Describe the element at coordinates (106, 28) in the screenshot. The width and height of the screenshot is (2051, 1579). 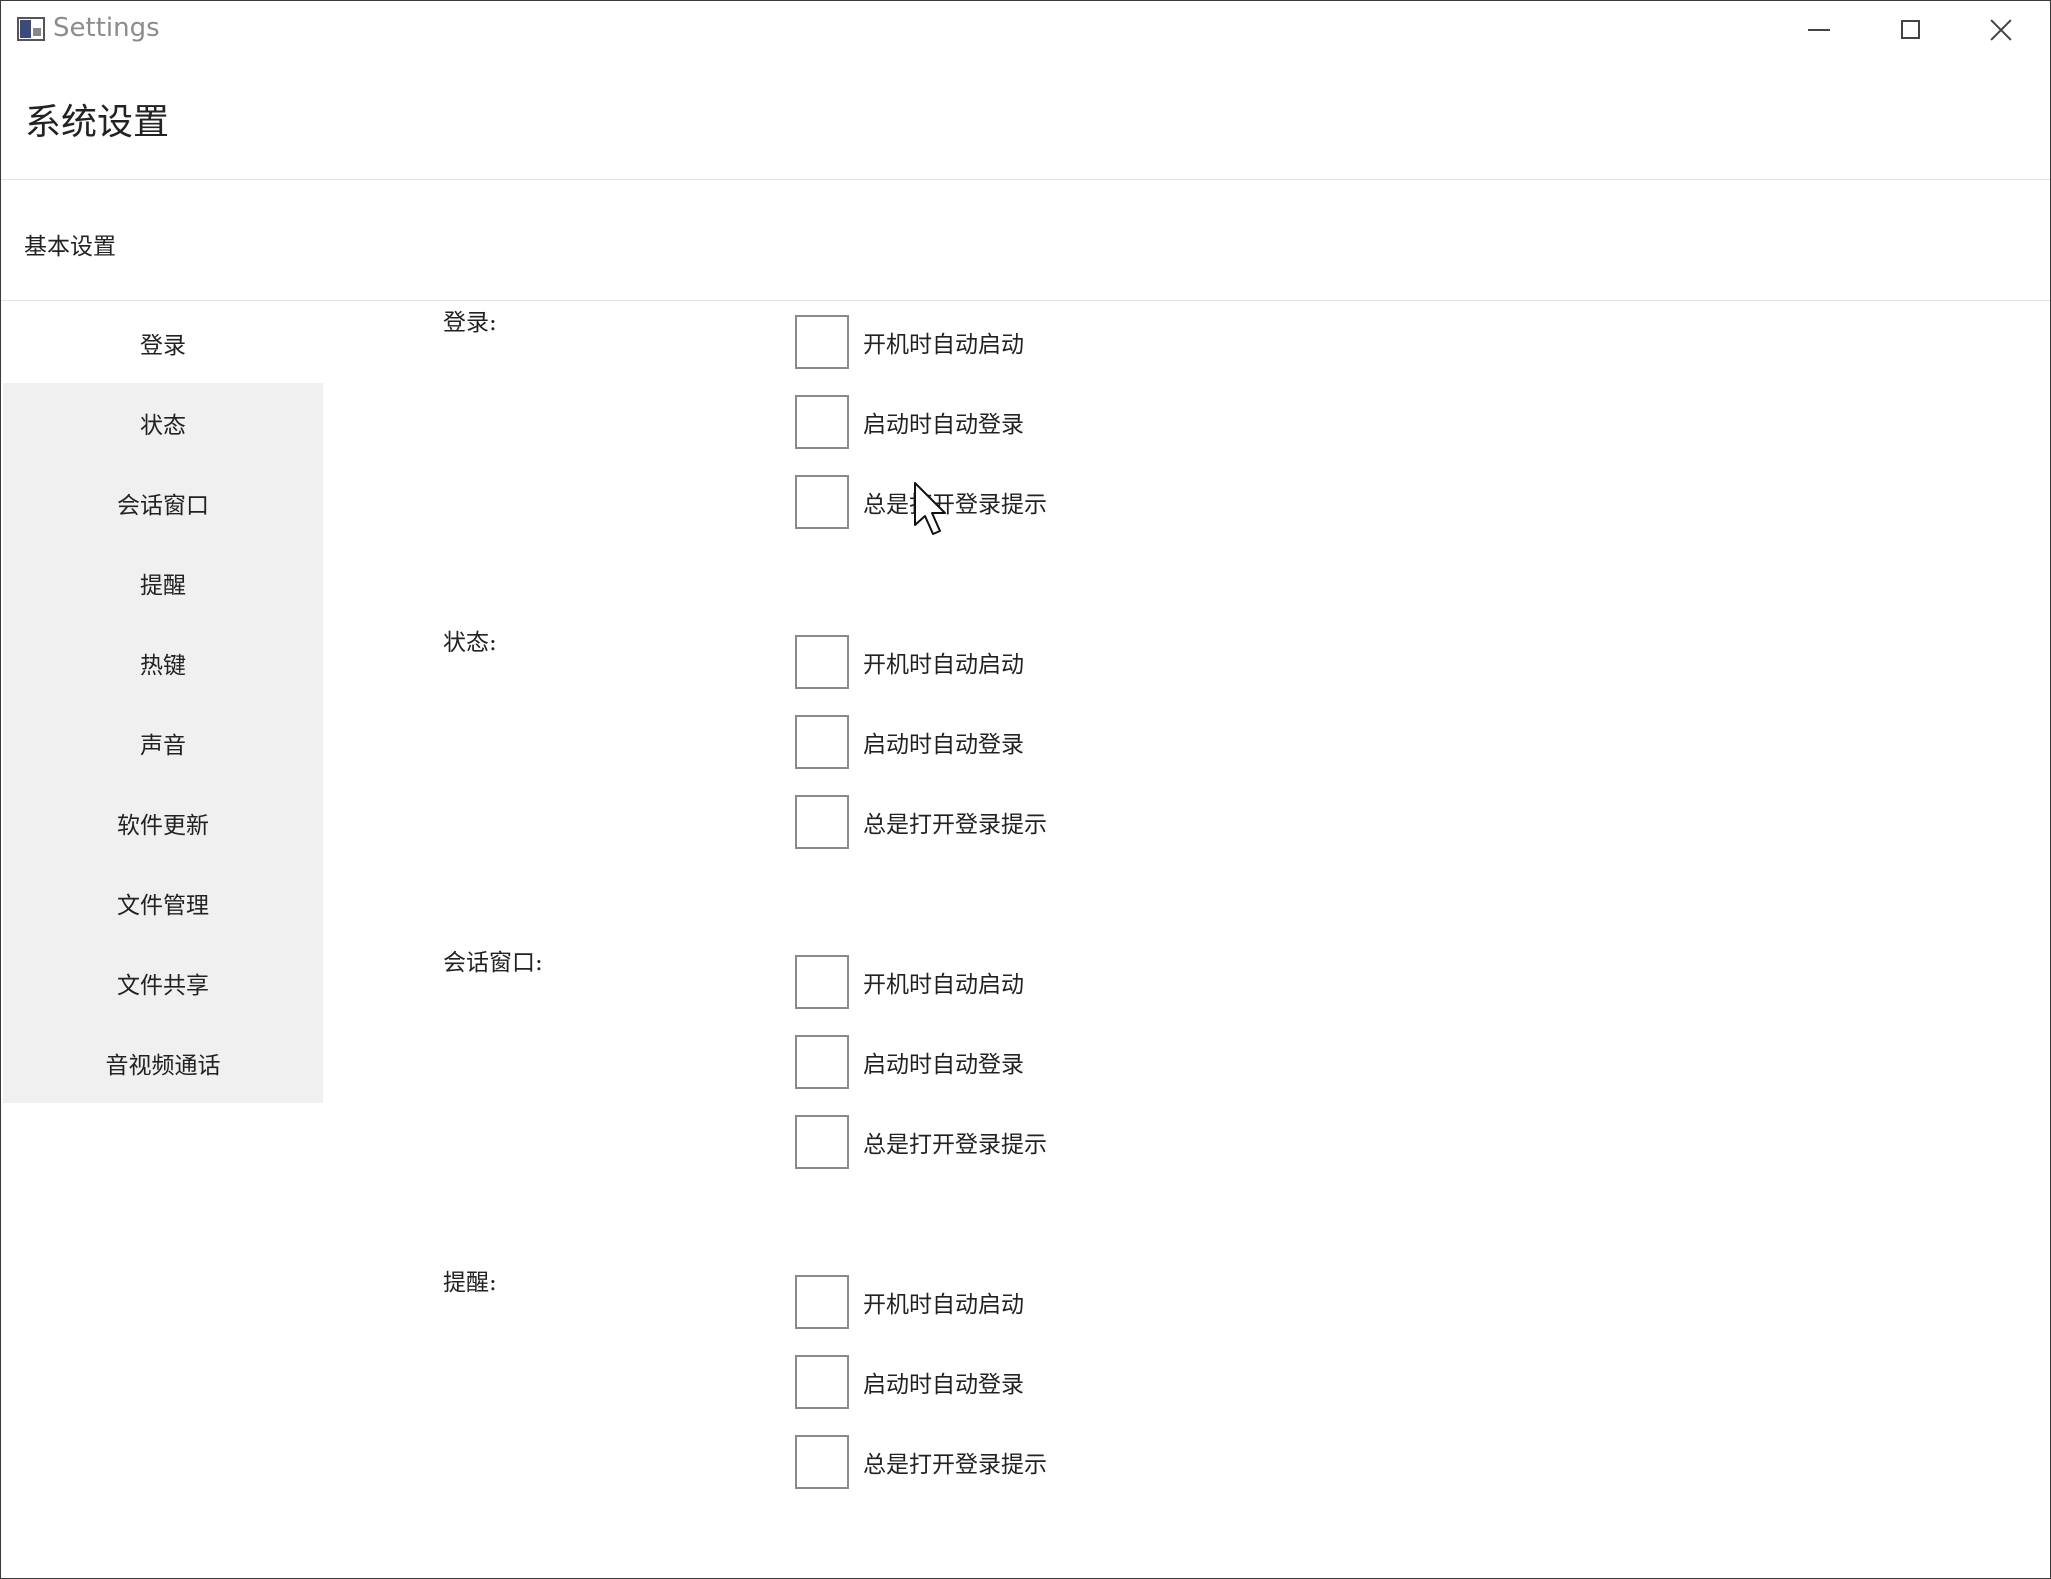
I see `window-title: Settings` at that location.